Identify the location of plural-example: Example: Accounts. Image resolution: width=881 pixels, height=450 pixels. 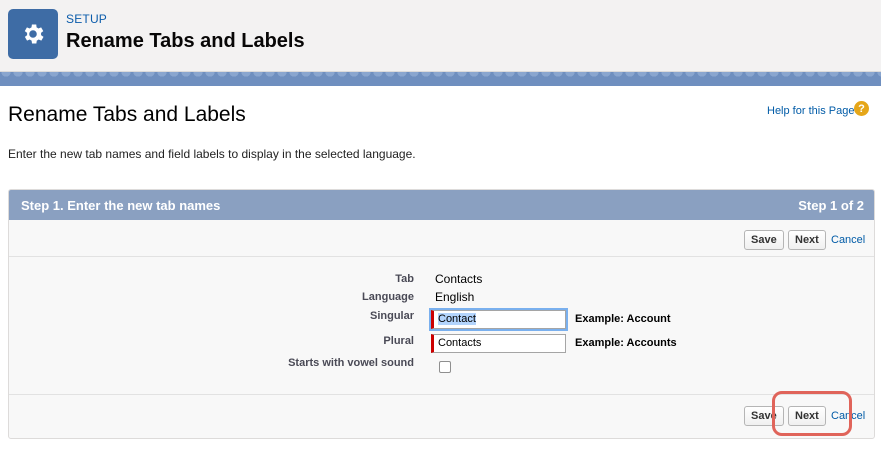
(626, 343).